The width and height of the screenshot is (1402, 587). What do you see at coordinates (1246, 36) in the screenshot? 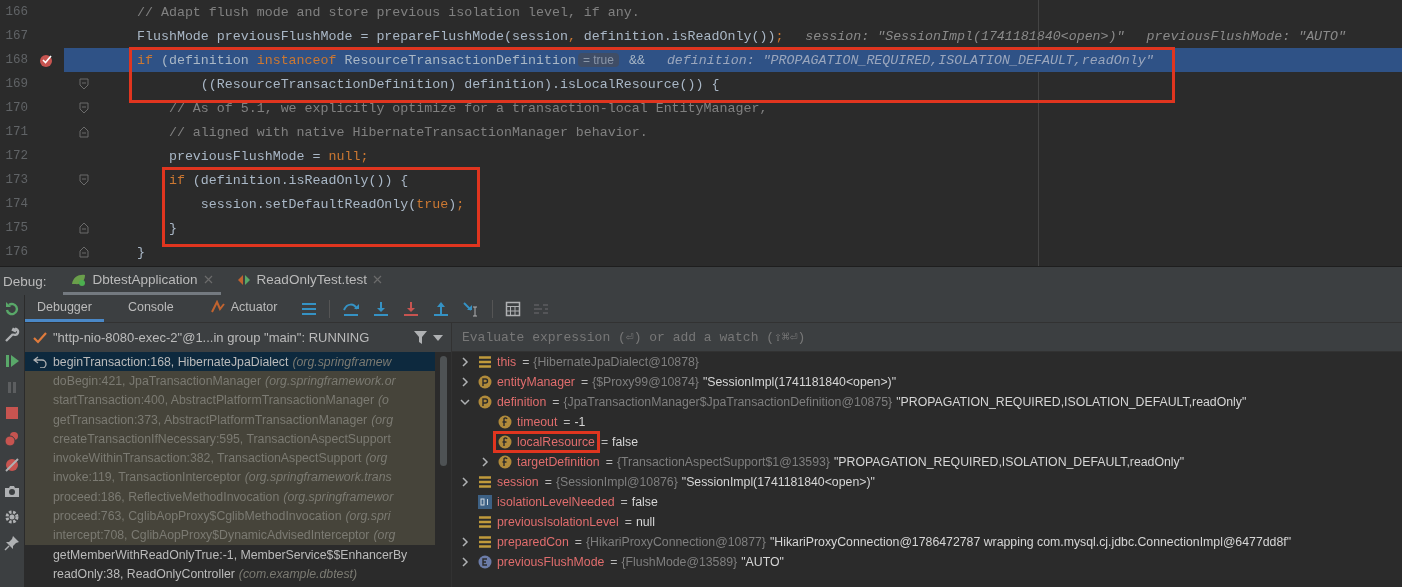
I see `inline-hint: previousFlushMode: "AUTO"` at bounding box center [1246, 36].